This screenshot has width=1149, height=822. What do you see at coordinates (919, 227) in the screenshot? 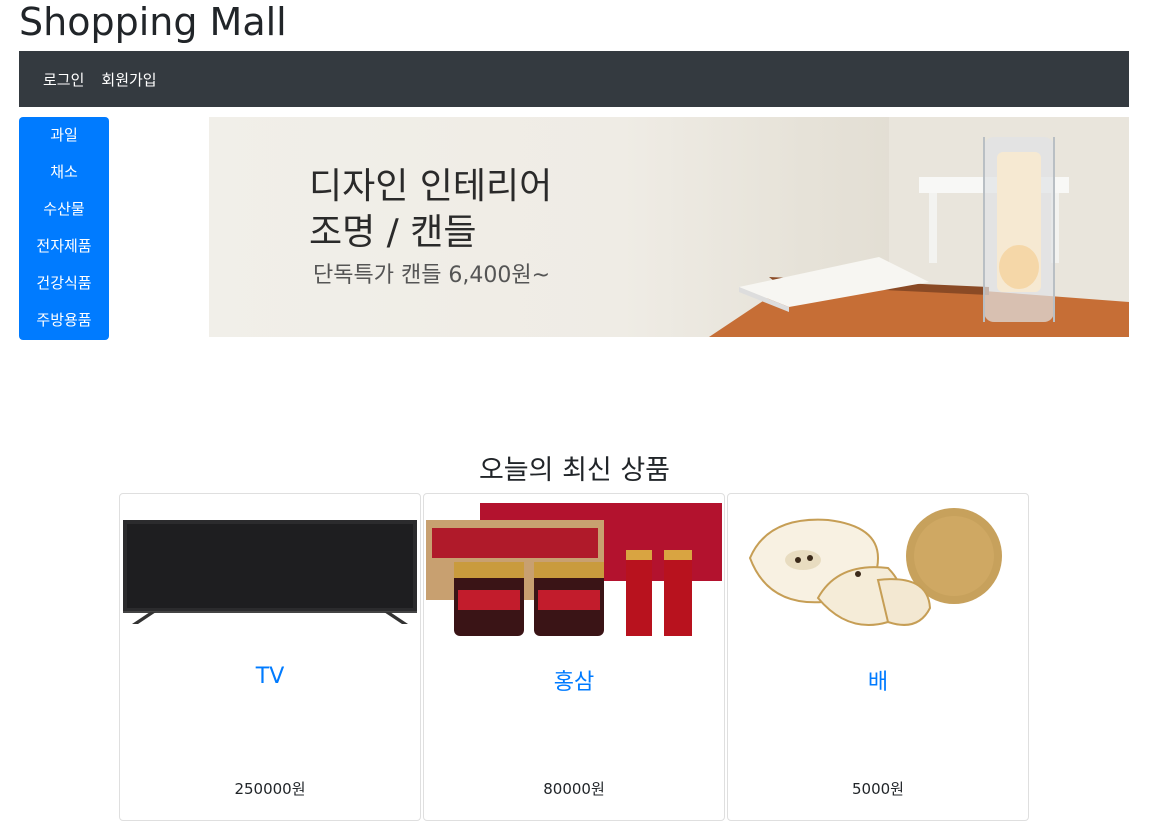
I see `banner-interior-image` at bounding box center [919, 227].